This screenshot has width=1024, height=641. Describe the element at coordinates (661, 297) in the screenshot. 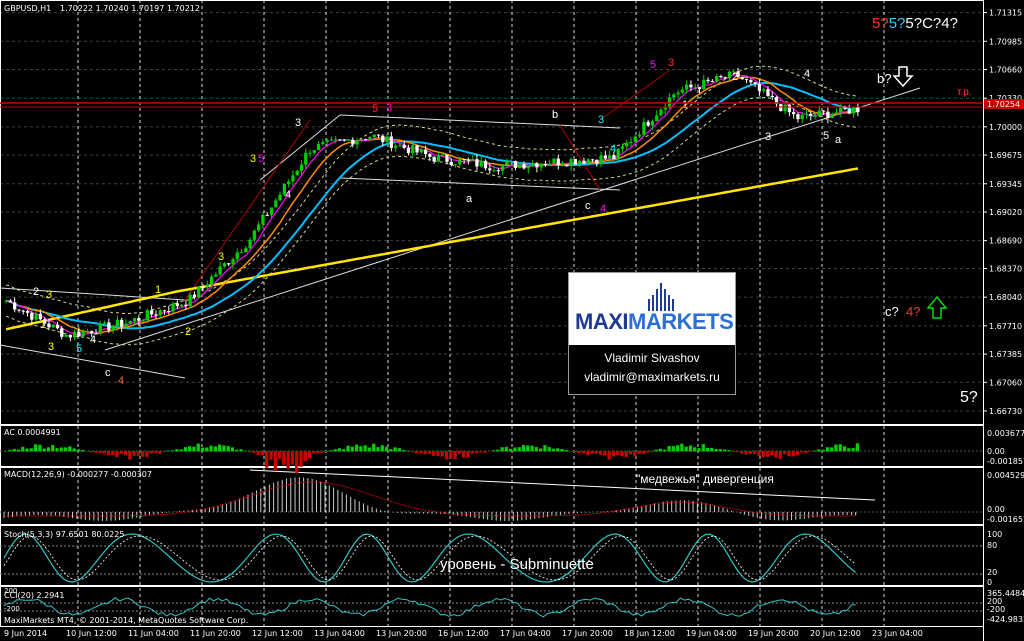

I see `logo-bars-icon` at that location.